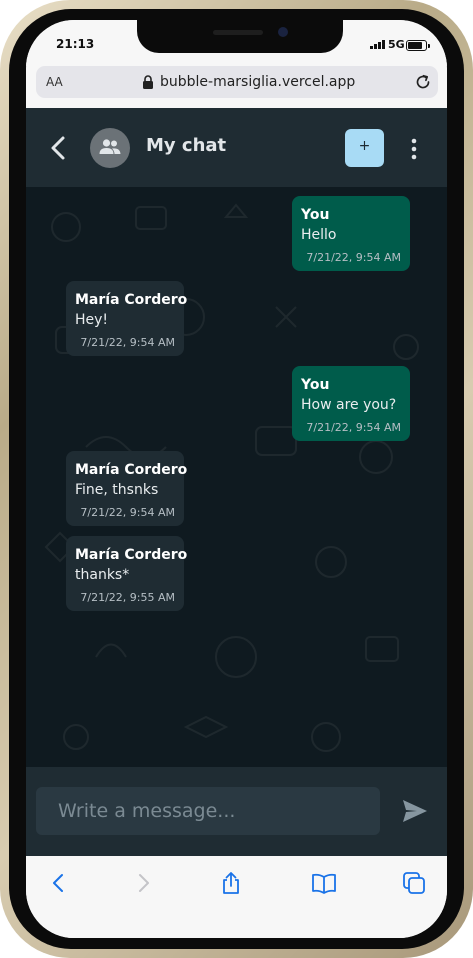 This screenshot has width=473, height=958. What do you see at coordinates (143, 883) in the screenshot?
I see `browser-forward-icon` at bounding box center [143, 883].